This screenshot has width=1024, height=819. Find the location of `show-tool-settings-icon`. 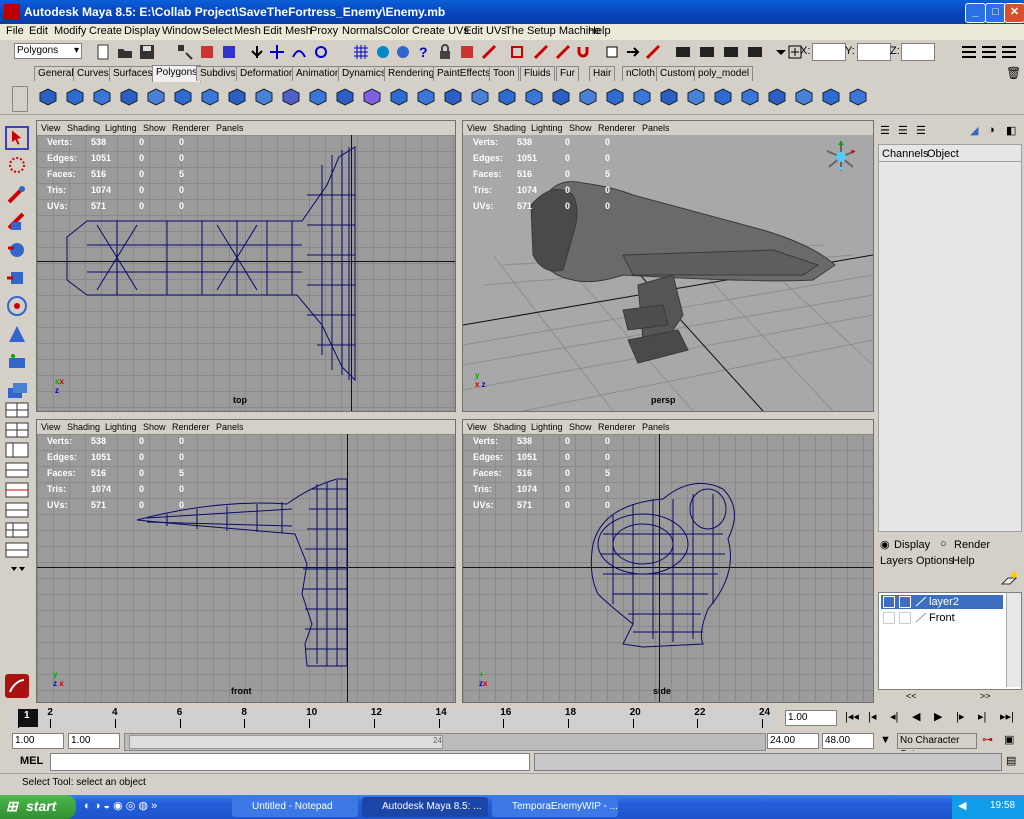

show-tool-settings-icon is located at coordinates (989, 52).